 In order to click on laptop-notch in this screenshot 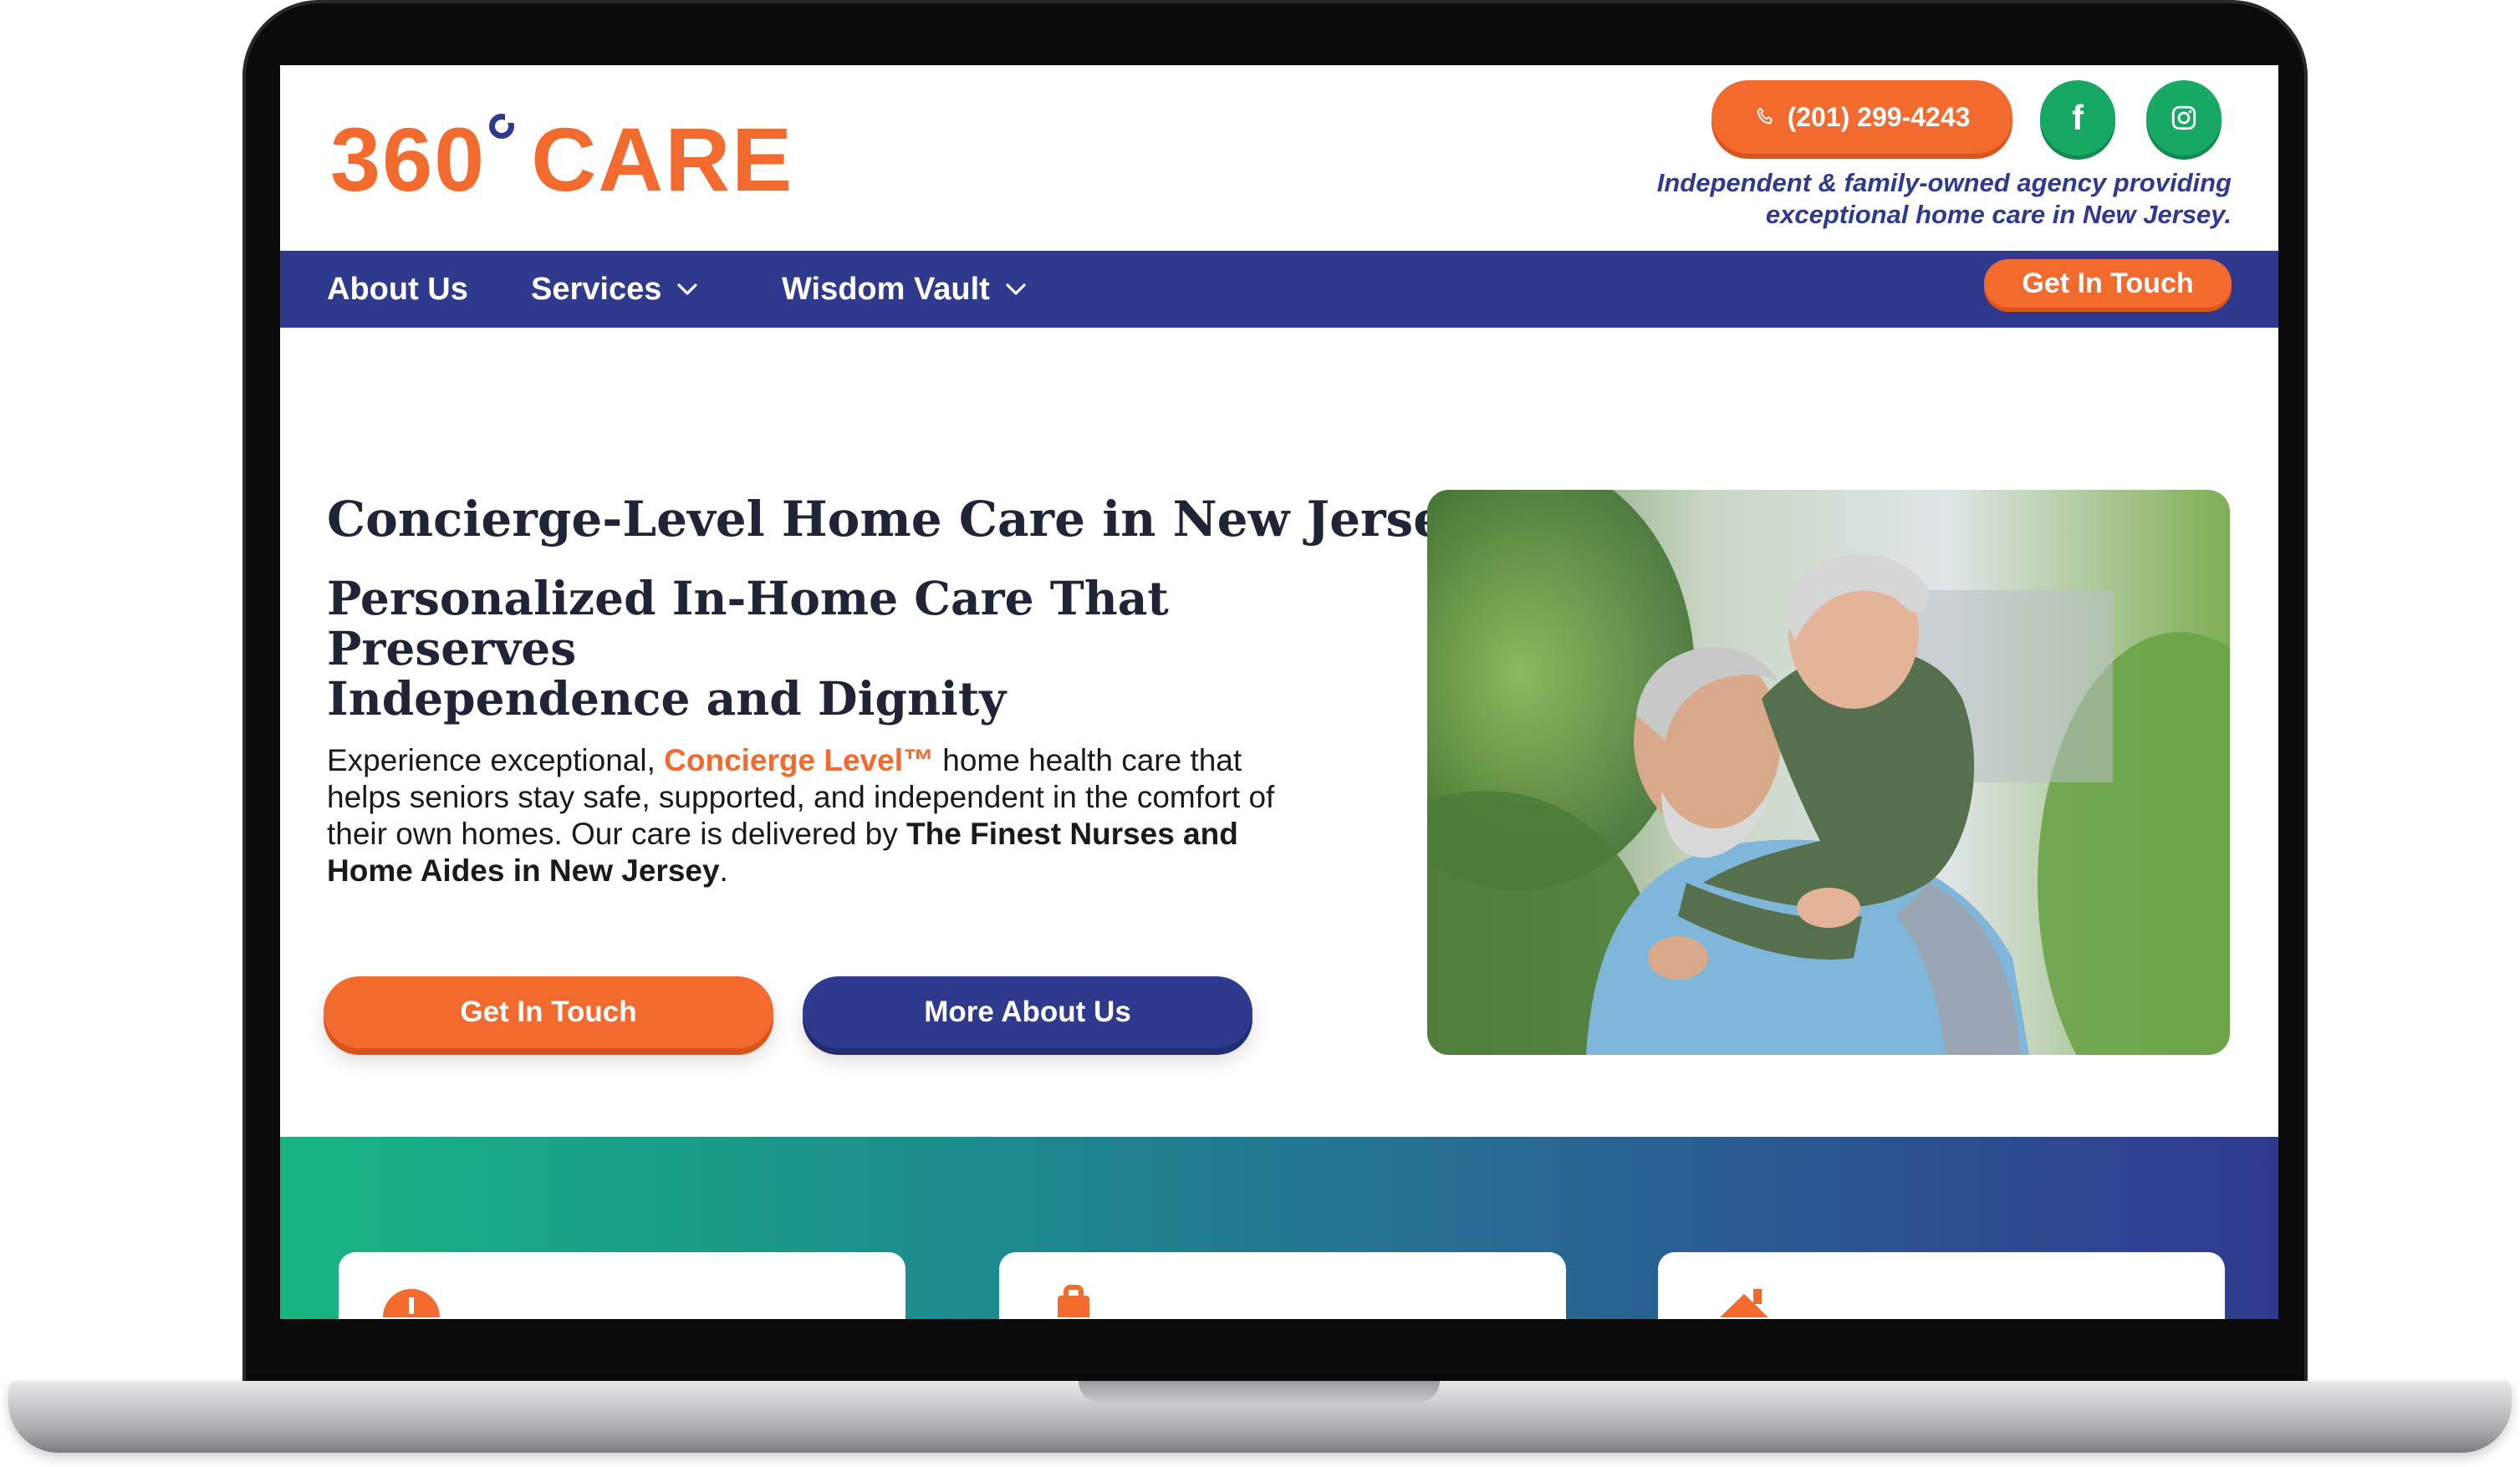, I will do `click(1259, 1392)`.